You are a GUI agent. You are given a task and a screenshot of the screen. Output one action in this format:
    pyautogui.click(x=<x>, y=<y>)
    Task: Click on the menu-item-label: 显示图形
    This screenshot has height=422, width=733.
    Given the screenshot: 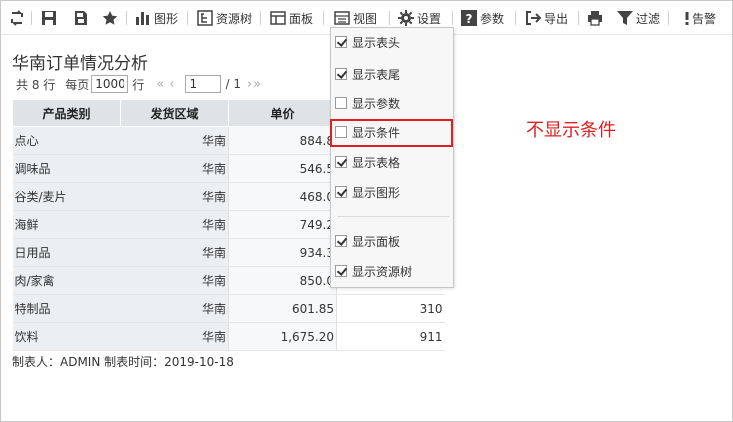 What is the action you would take?
    pyautogui.click(x=376, y=192)
    